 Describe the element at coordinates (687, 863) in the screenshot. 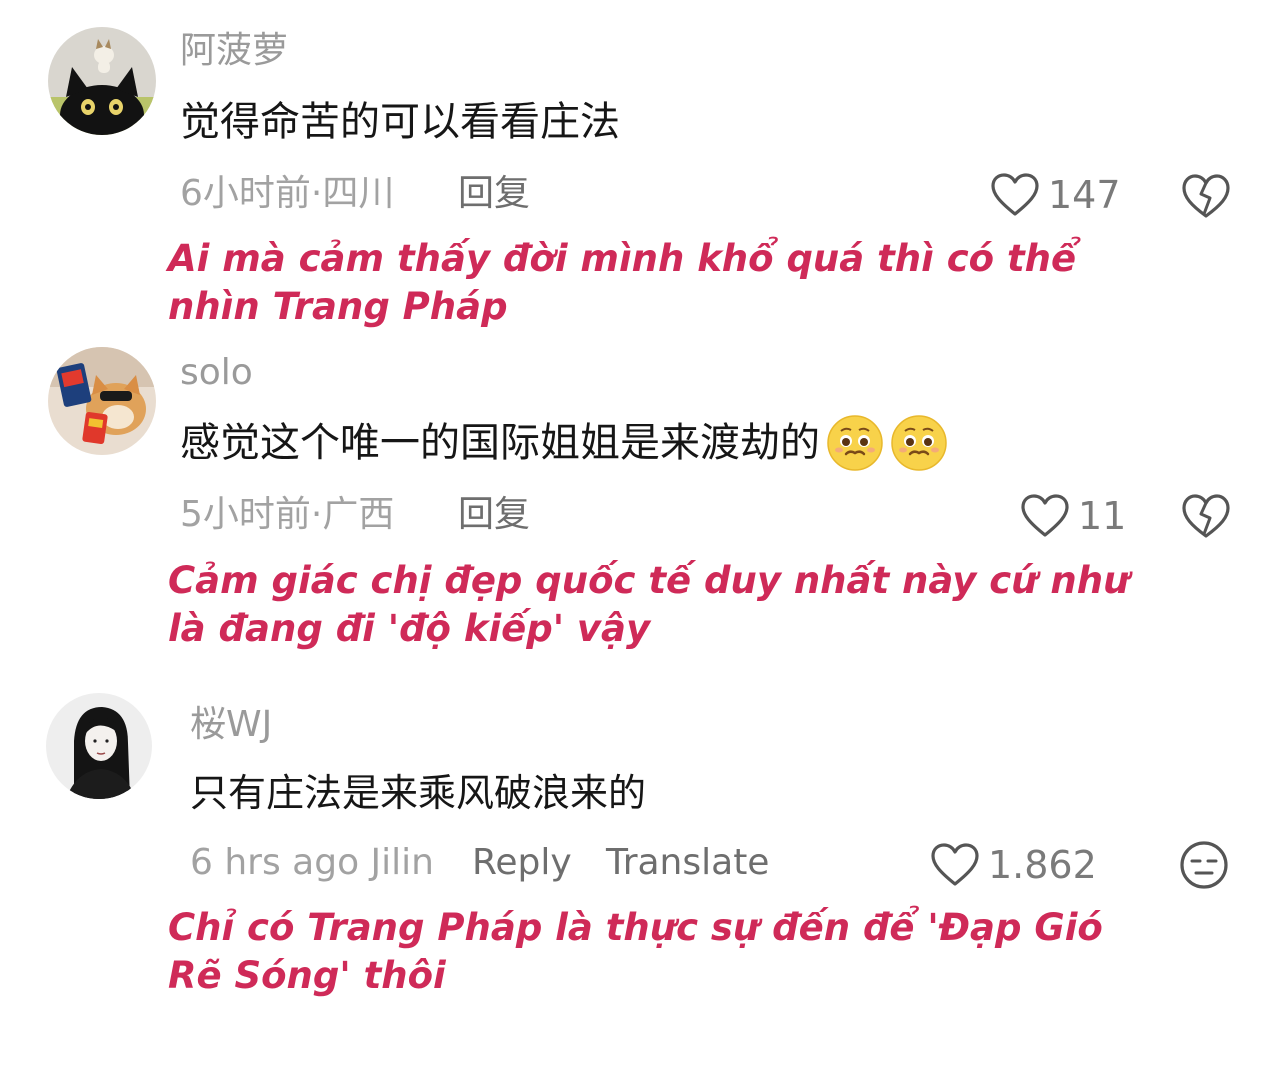

I see `translate-button: Translate` at that location.